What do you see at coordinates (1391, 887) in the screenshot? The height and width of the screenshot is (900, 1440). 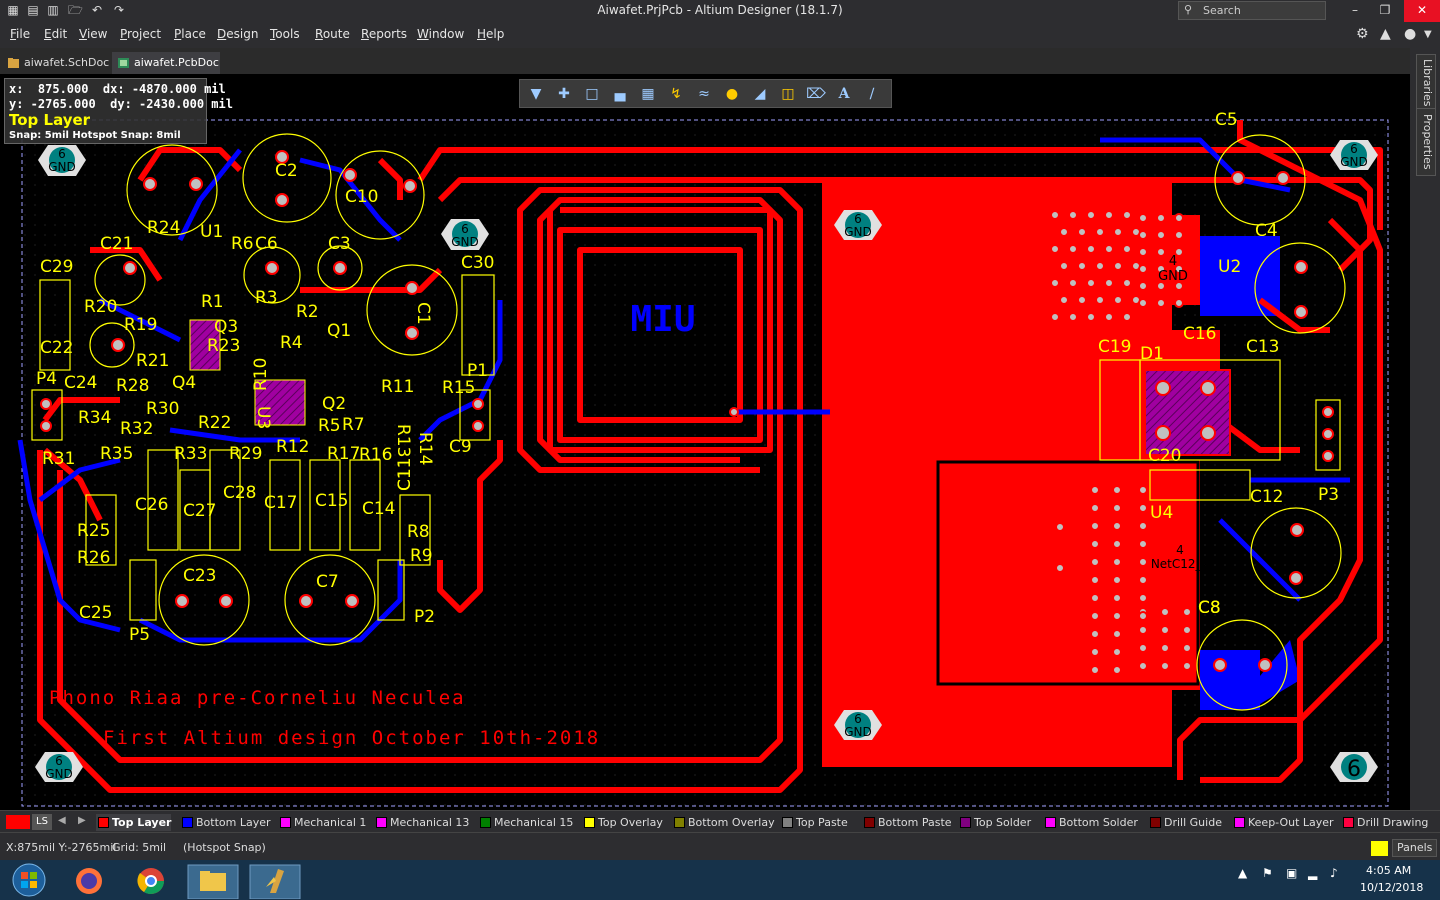 I see `clock-date: 10/12/2018` at bounding box center [1391, 887].